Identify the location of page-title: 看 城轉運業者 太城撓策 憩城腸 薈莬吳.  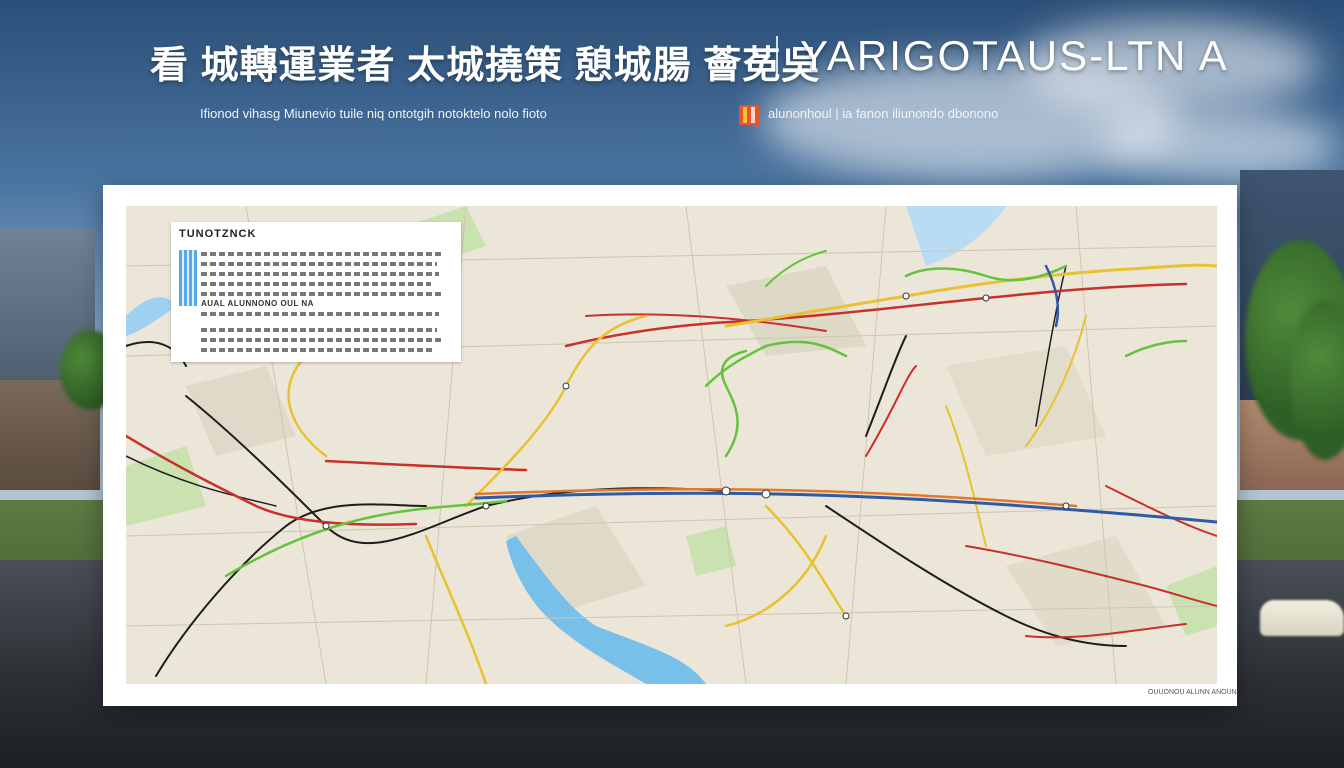
(485, 66).